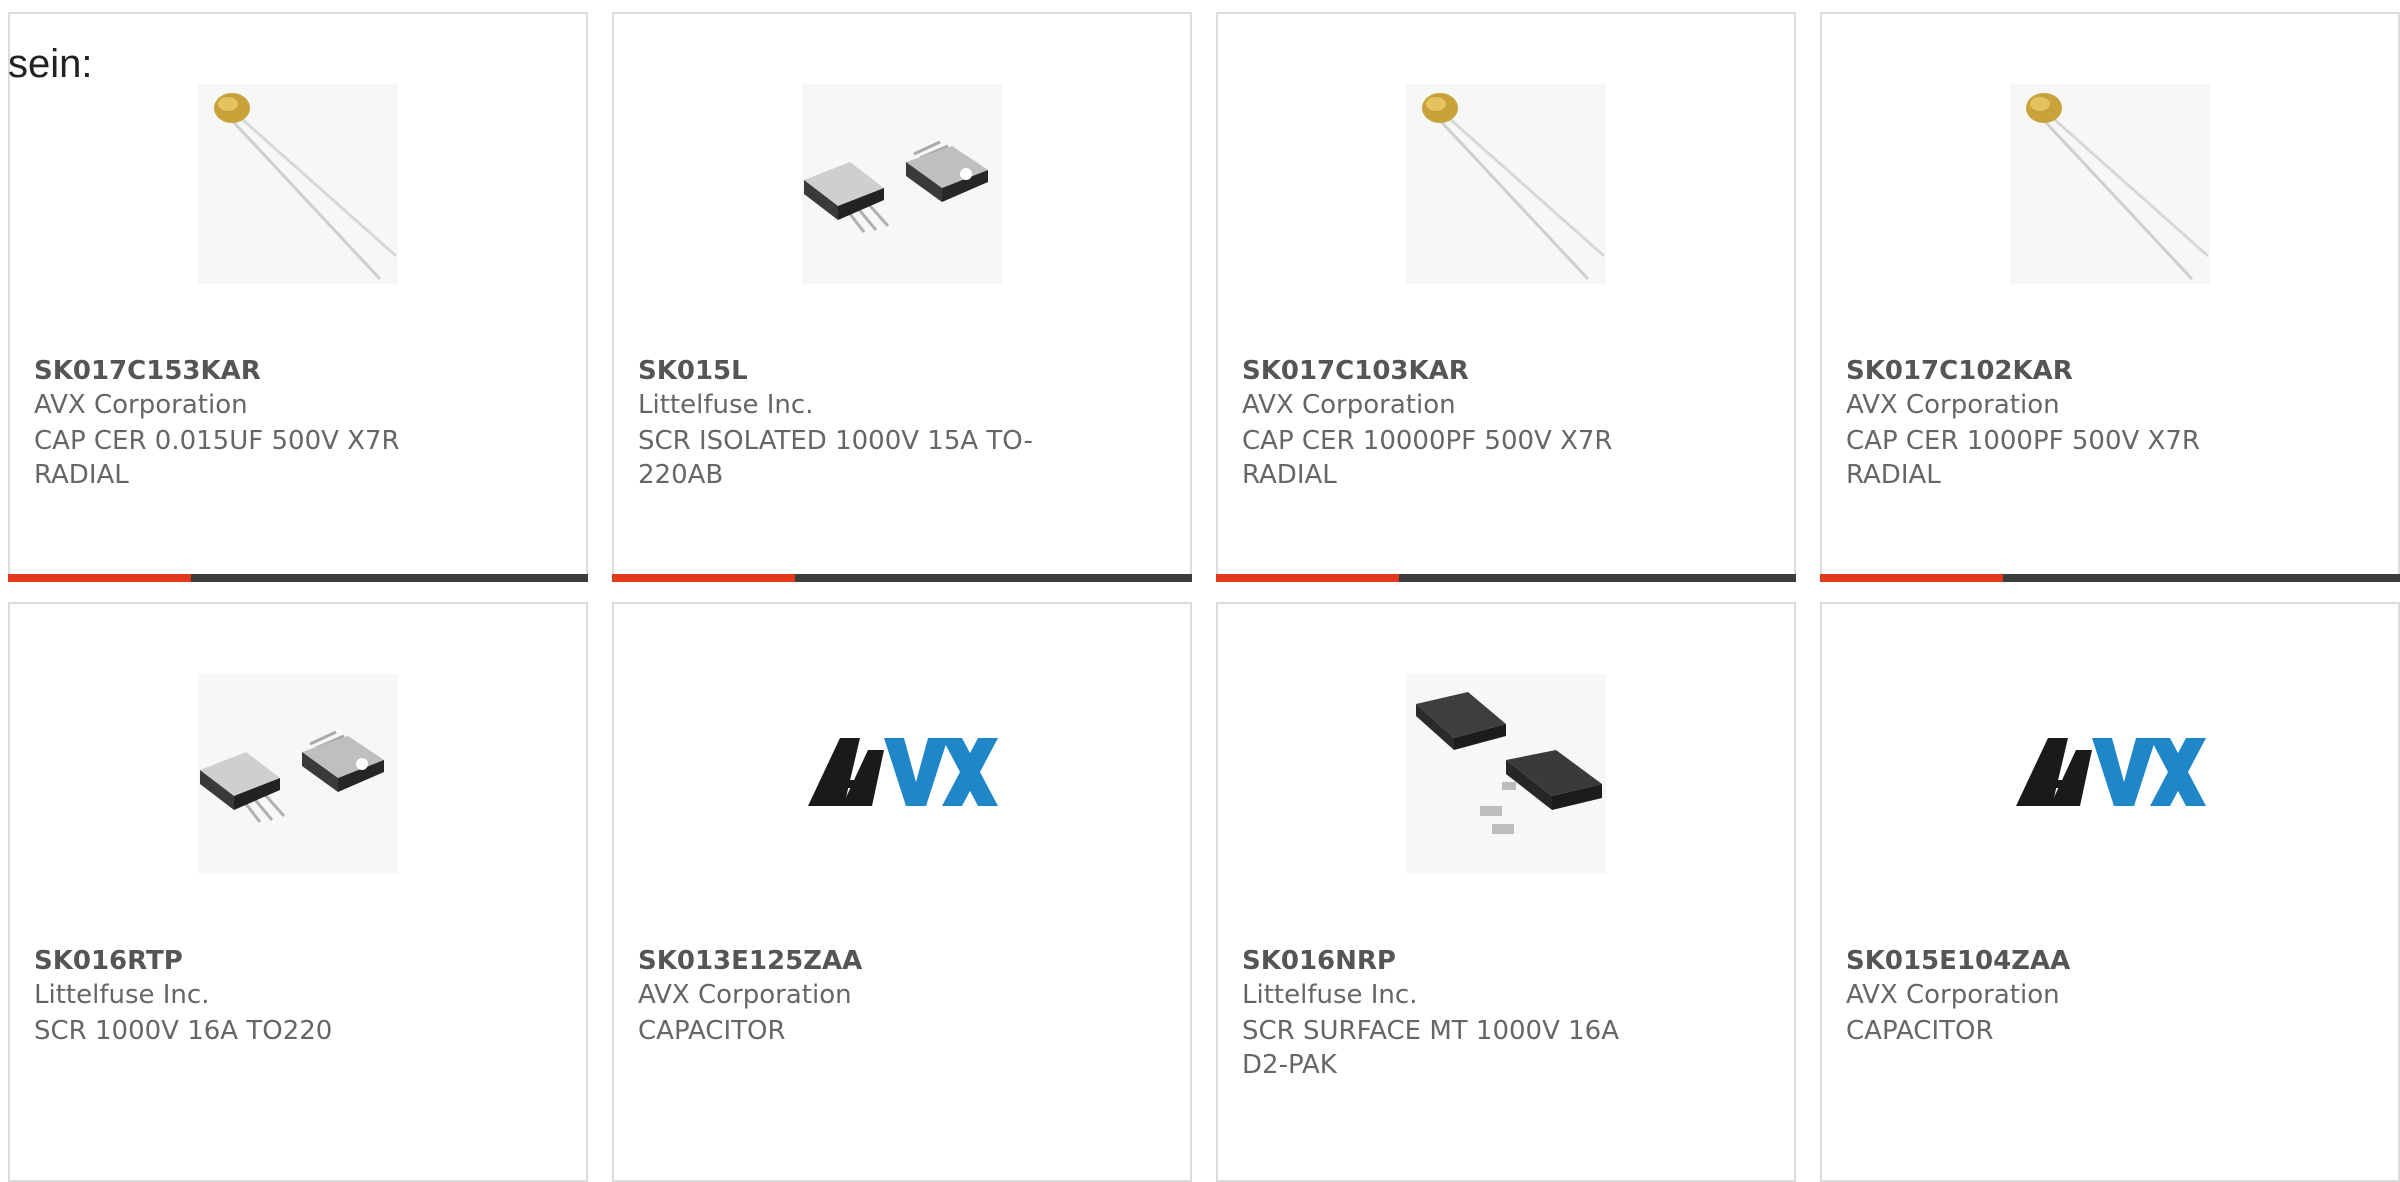  What do you see at coordinates (1959, 371) in the screenshot?
I see `part-number-link: SK017C102KAR` at bounding box center [1959, 371].